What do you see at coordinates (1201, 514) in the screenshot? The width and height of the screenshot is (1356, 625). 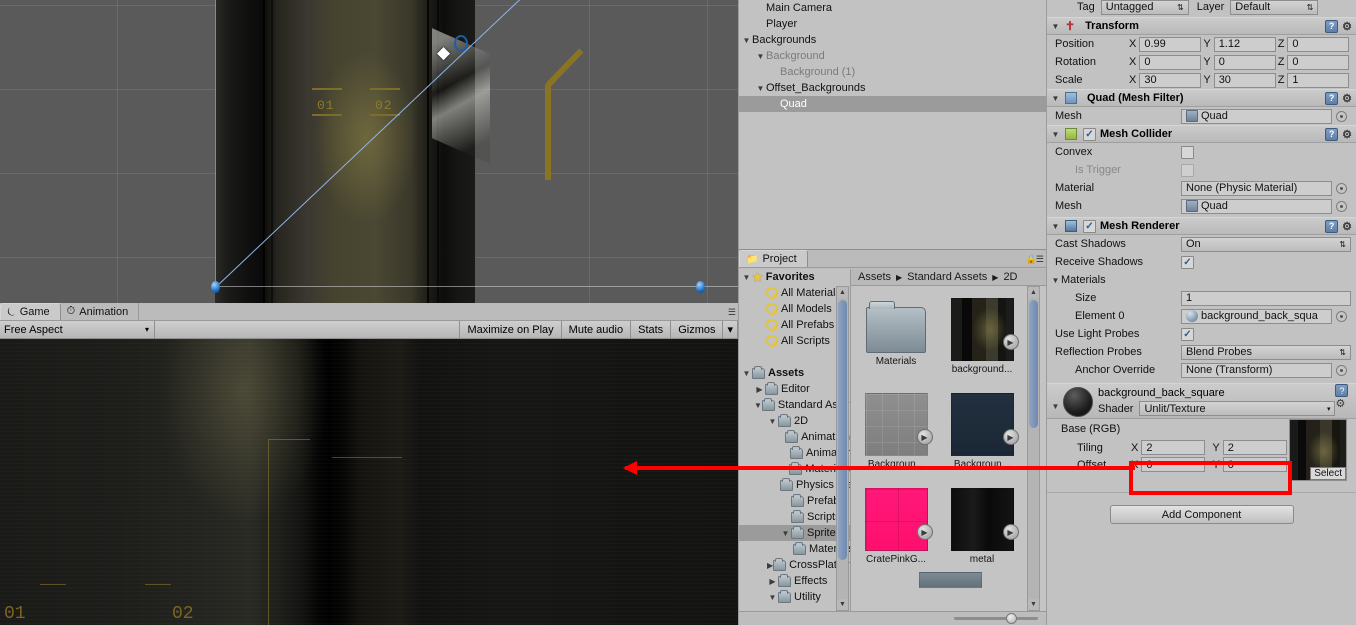 I see `add-component-button: Add Component` at bounding box center [1201, 514].